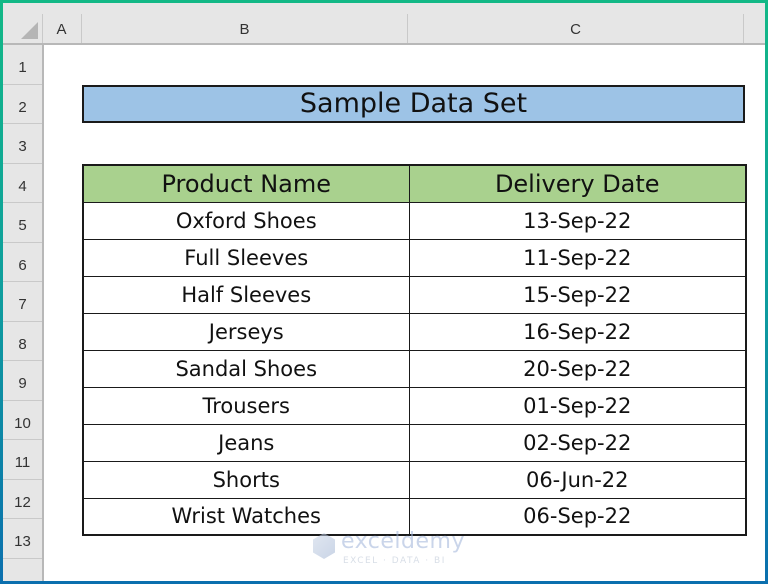 The height and width of the screenshot is (584, 768). I want to click on header-product-name: Product Name, so click(246, 183).